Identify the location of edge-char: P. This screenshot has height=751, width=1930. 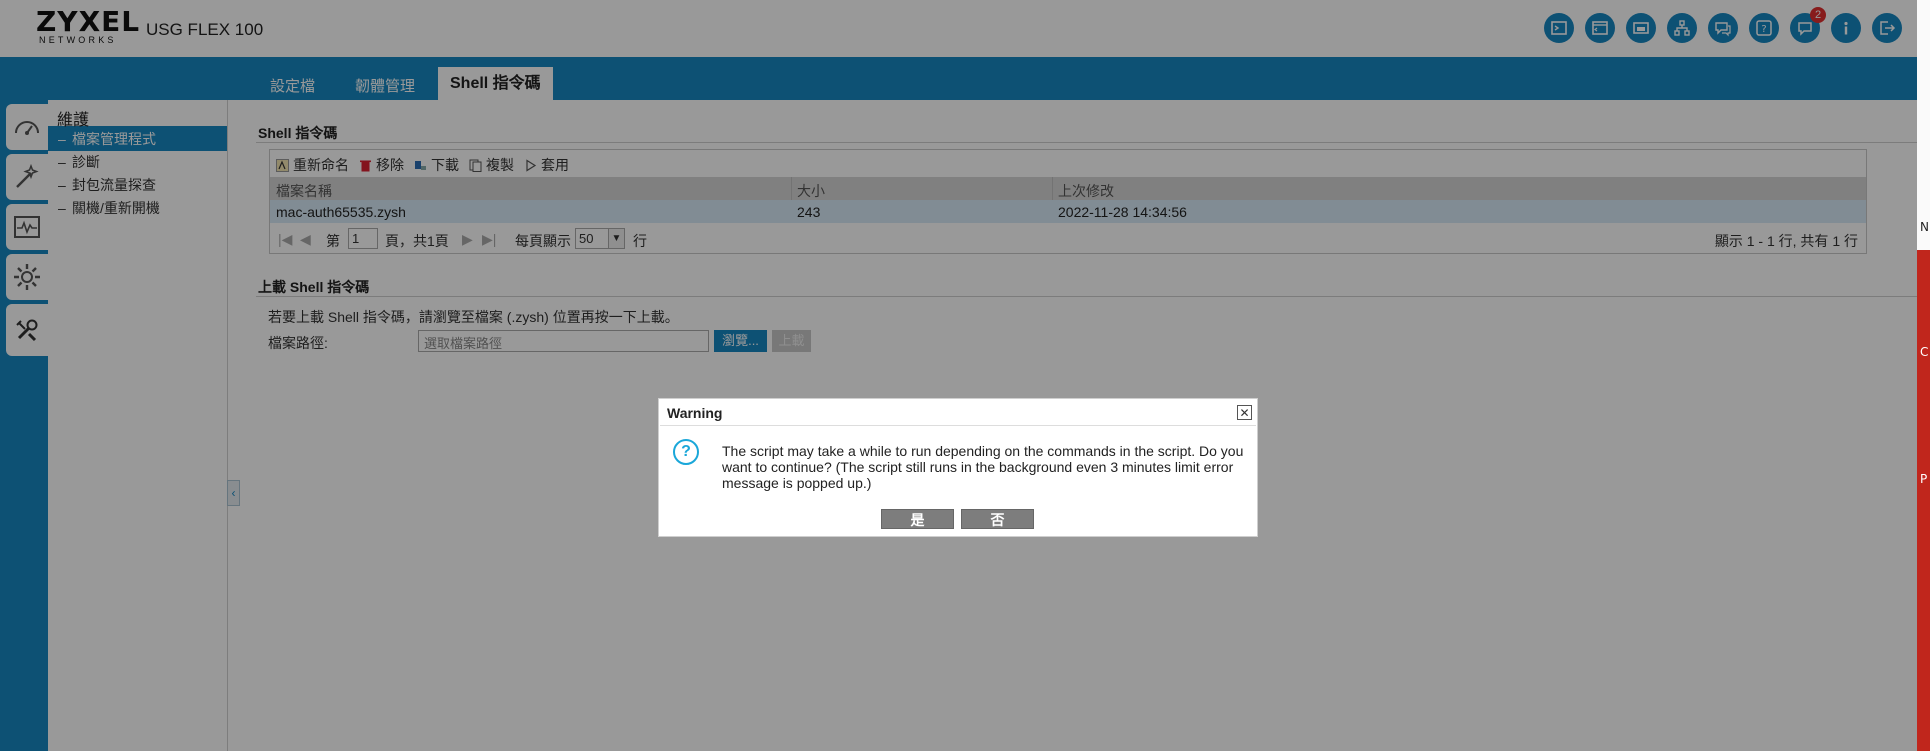
(1924, 479).